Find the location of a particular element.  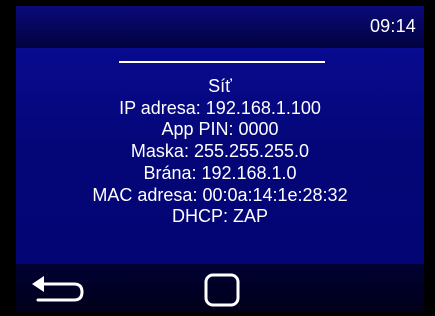

dhcp-status-text: DHCP: ZAP is located at coordinates (219, 216).